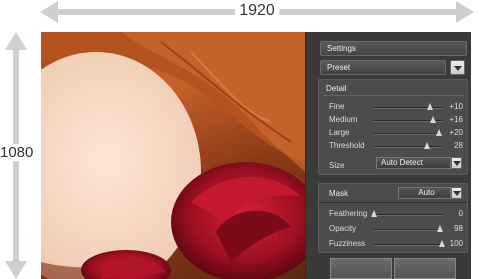  Describe the element at coordinates (347, 145) in the screenshot. I see `slider-label: Threshold` at that location.